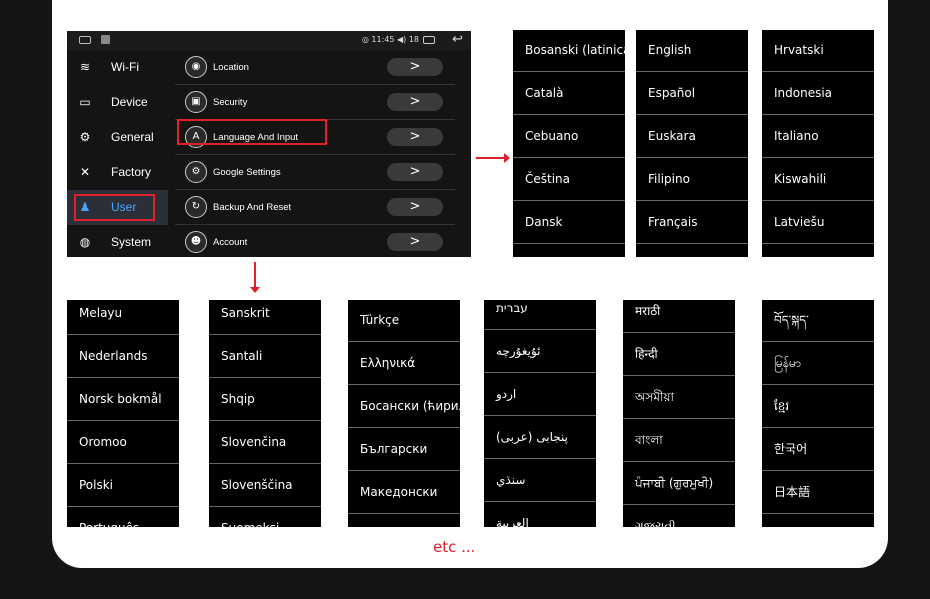  What do you see at coordinates (196, 67) in the screenshot?
I see `location-icon: ◉` at bounding box center [196, 67].